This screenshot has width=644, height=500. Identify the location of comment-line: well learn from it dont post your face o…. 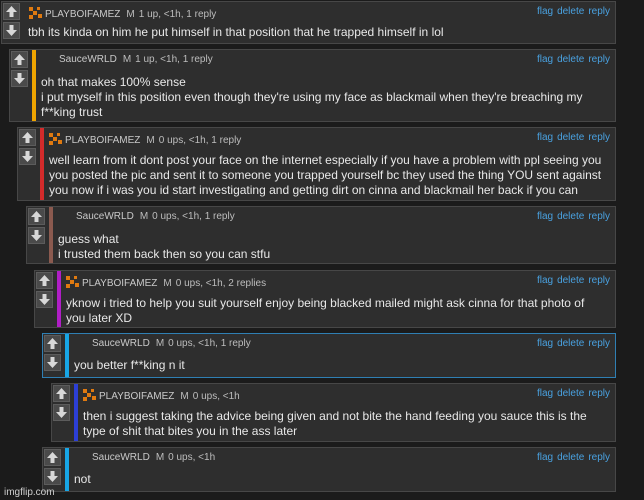
(325, 160).